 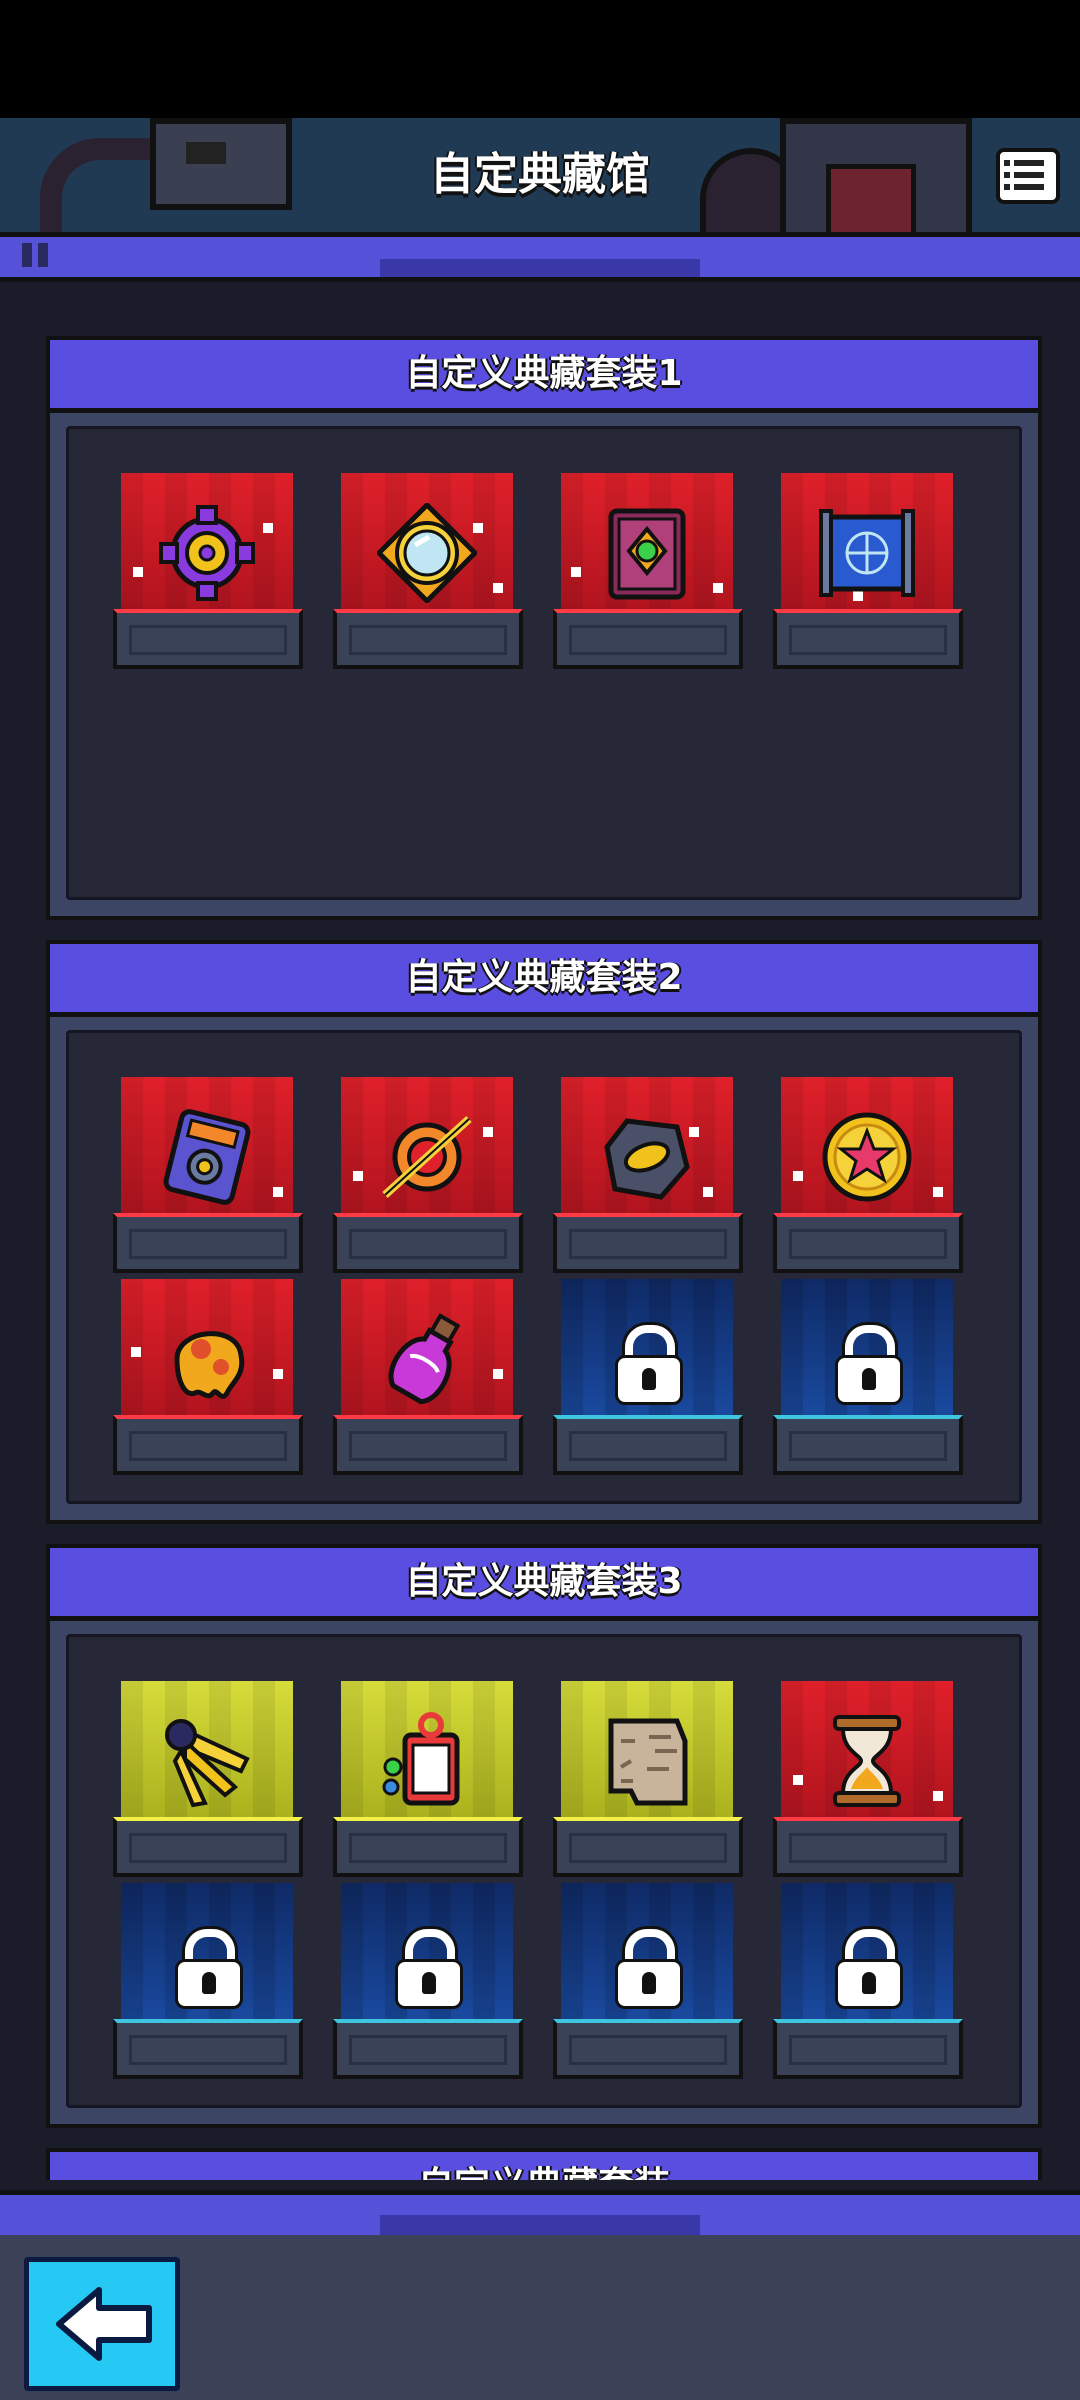 I want to click on golden-mirror-icon, so click(x=427, y=553).